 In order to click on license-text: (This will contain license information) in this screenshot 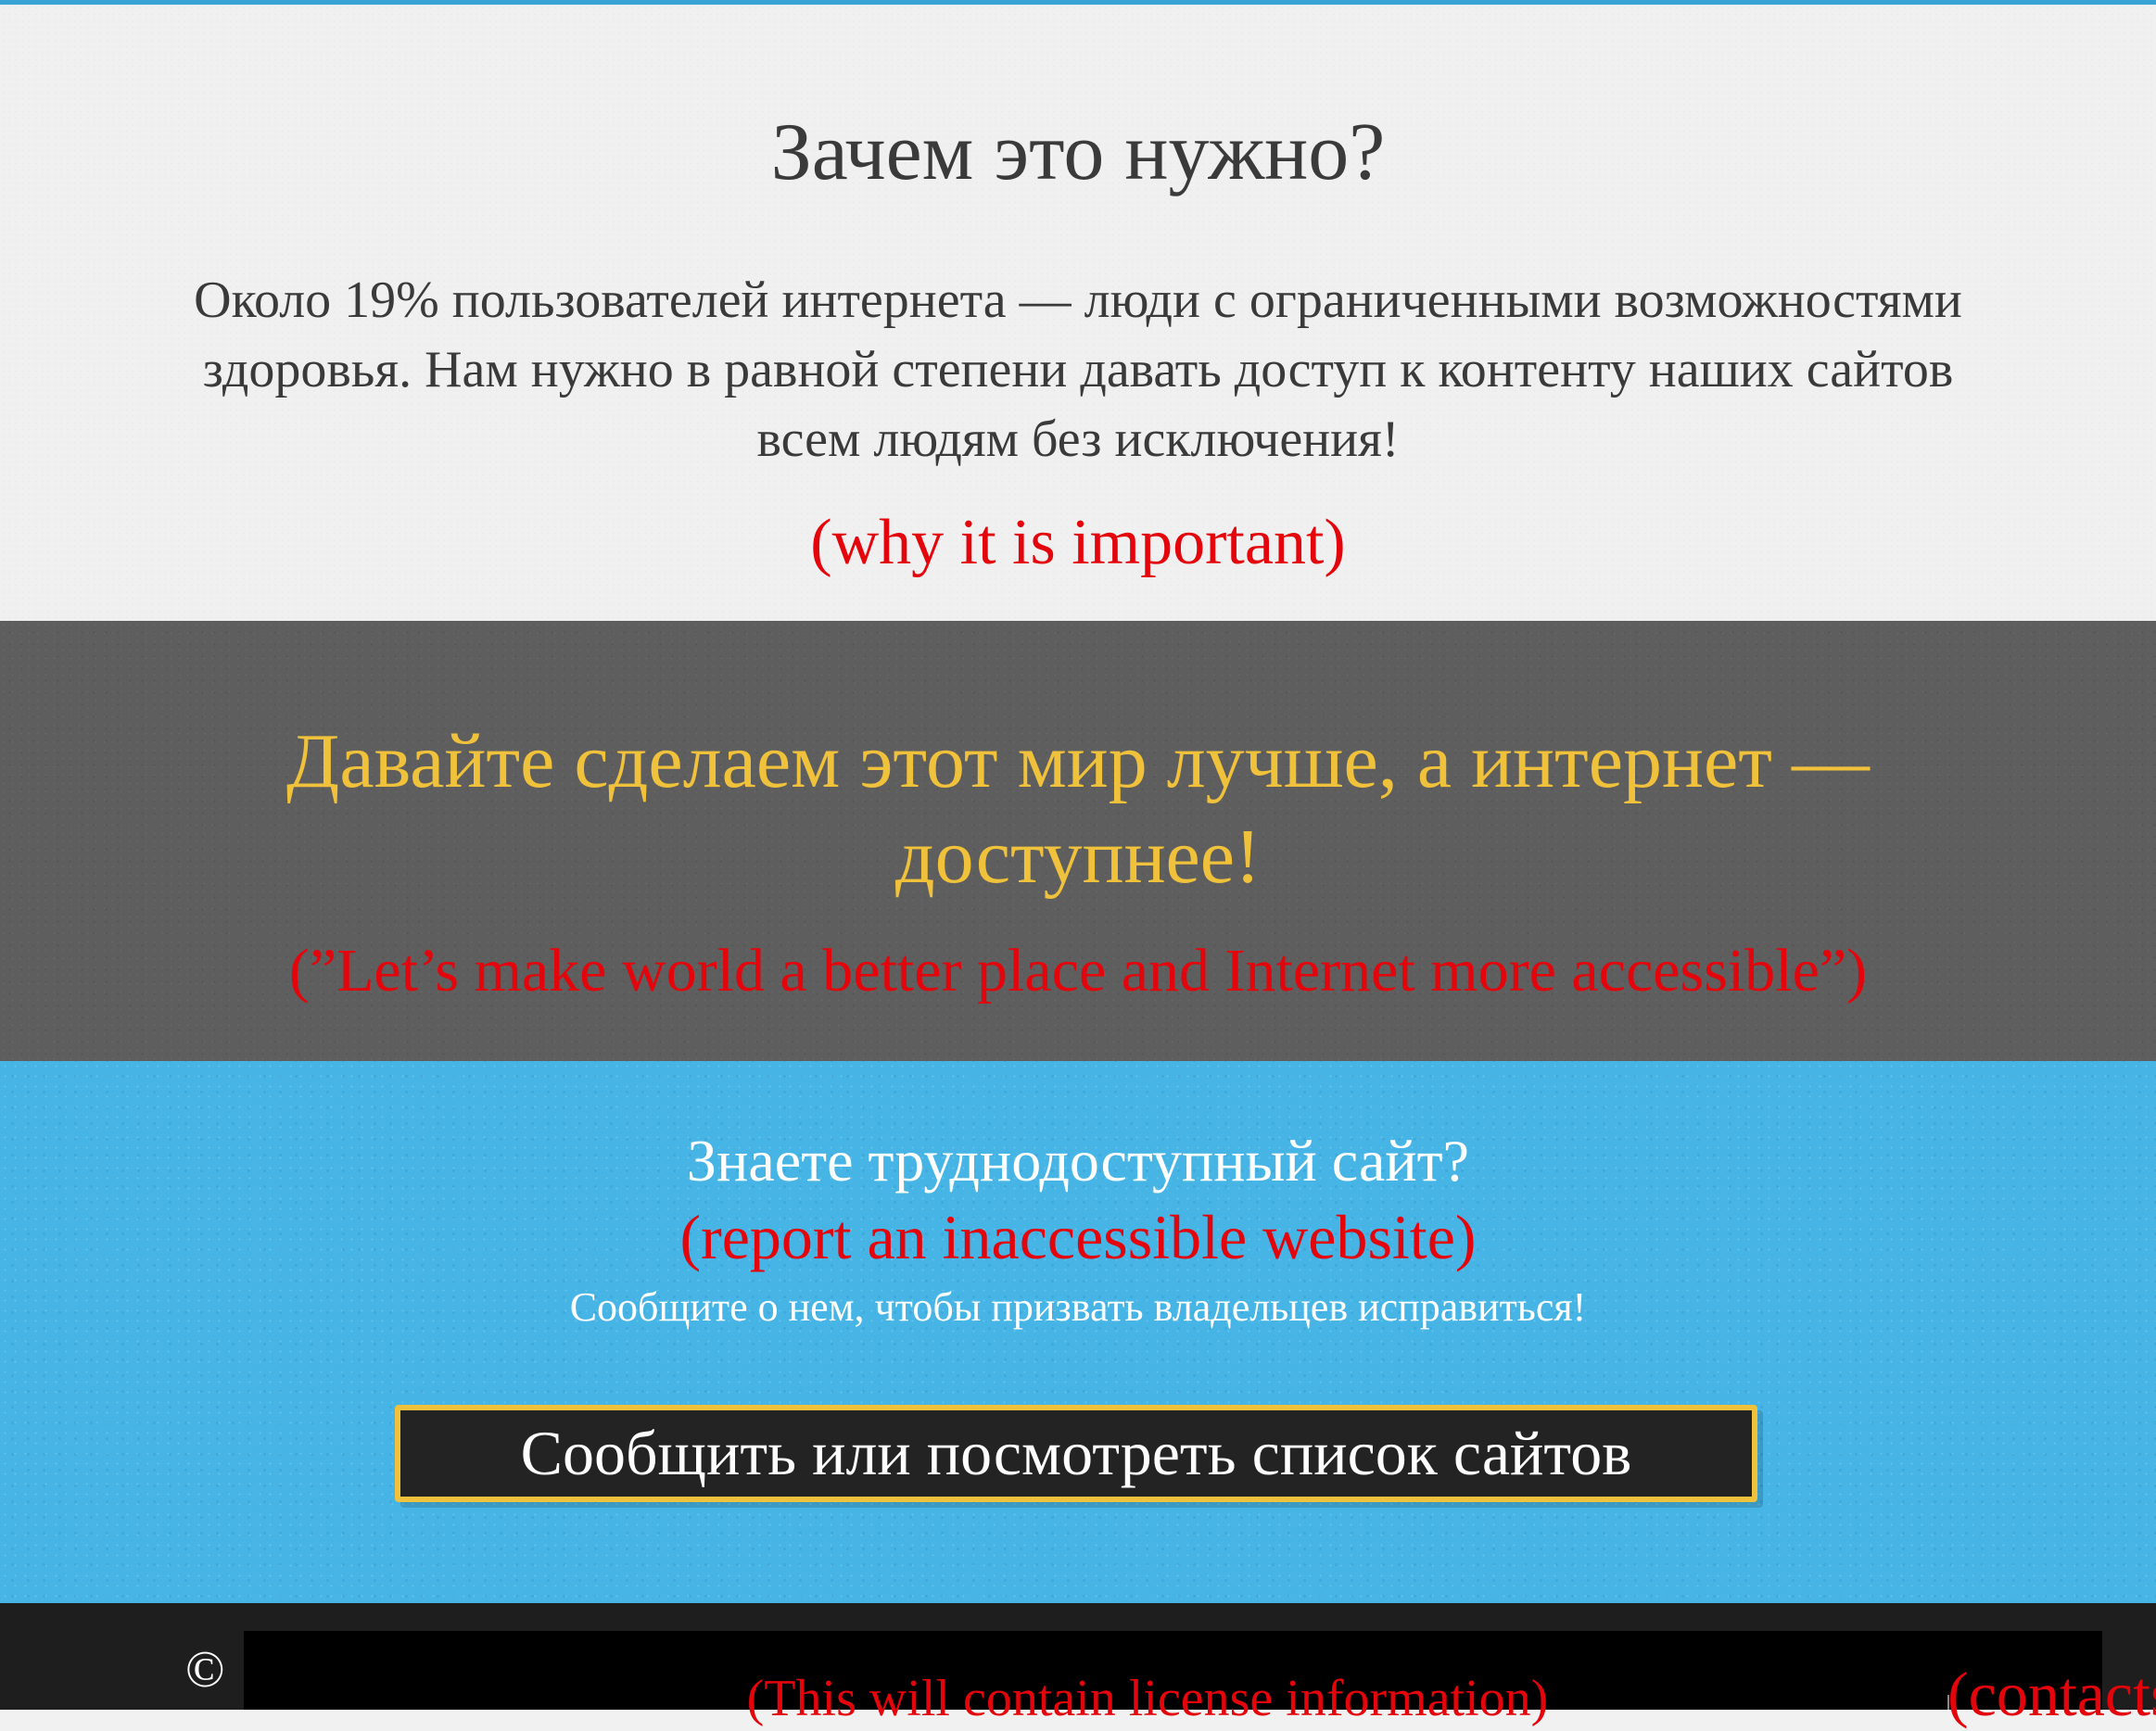, I will do `click(1148, 1698)`.